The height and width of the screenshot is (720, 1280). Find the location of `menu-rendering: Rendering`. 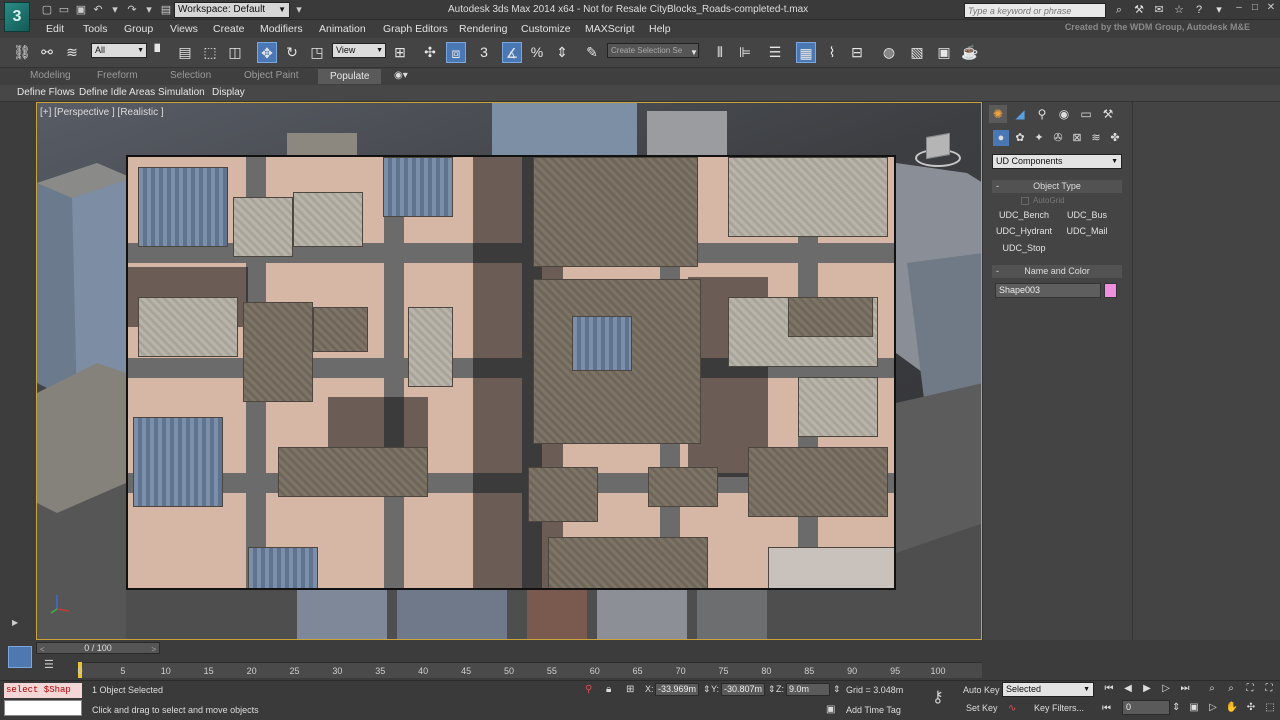

menu-rendering: Rendering is located at coordinates (483, 29).